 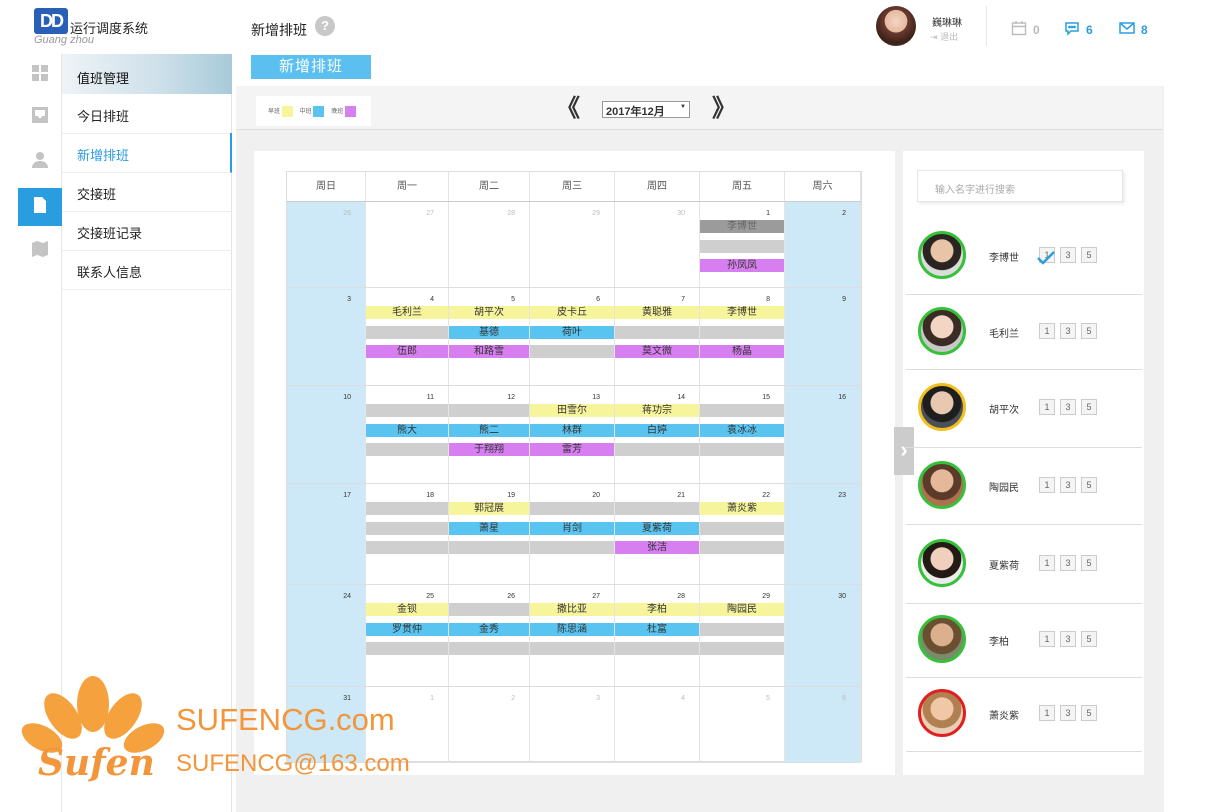 What do you see at coordinates (326, 434) in the screenshot?
I see `day-cell: 10` at bounding box center [326, 434].